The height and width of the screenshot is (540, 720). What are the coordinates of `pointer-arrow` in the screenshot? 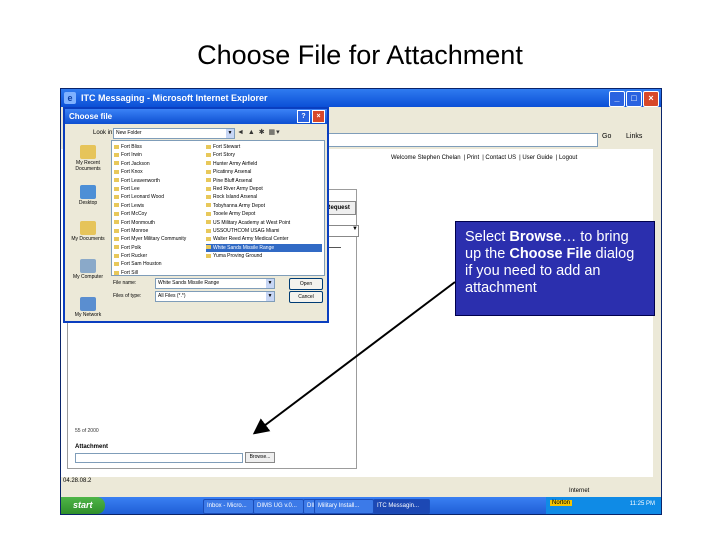 It's located at (354, 358).